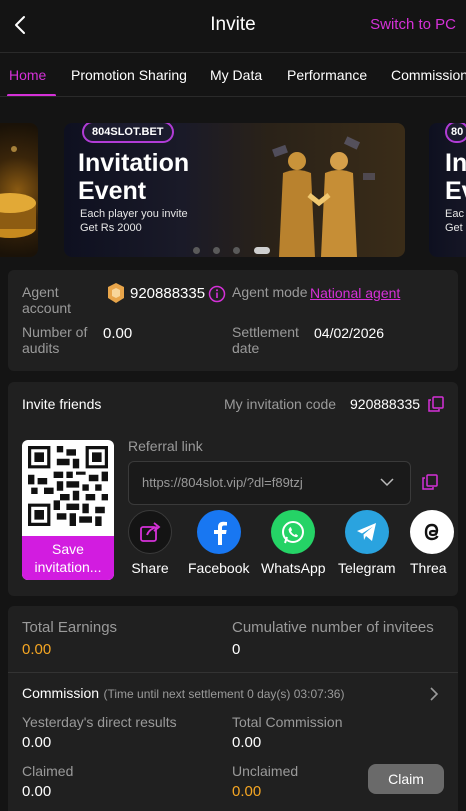  I want to click on banner-subtitle-next: Eac Get, so click(454, 221).